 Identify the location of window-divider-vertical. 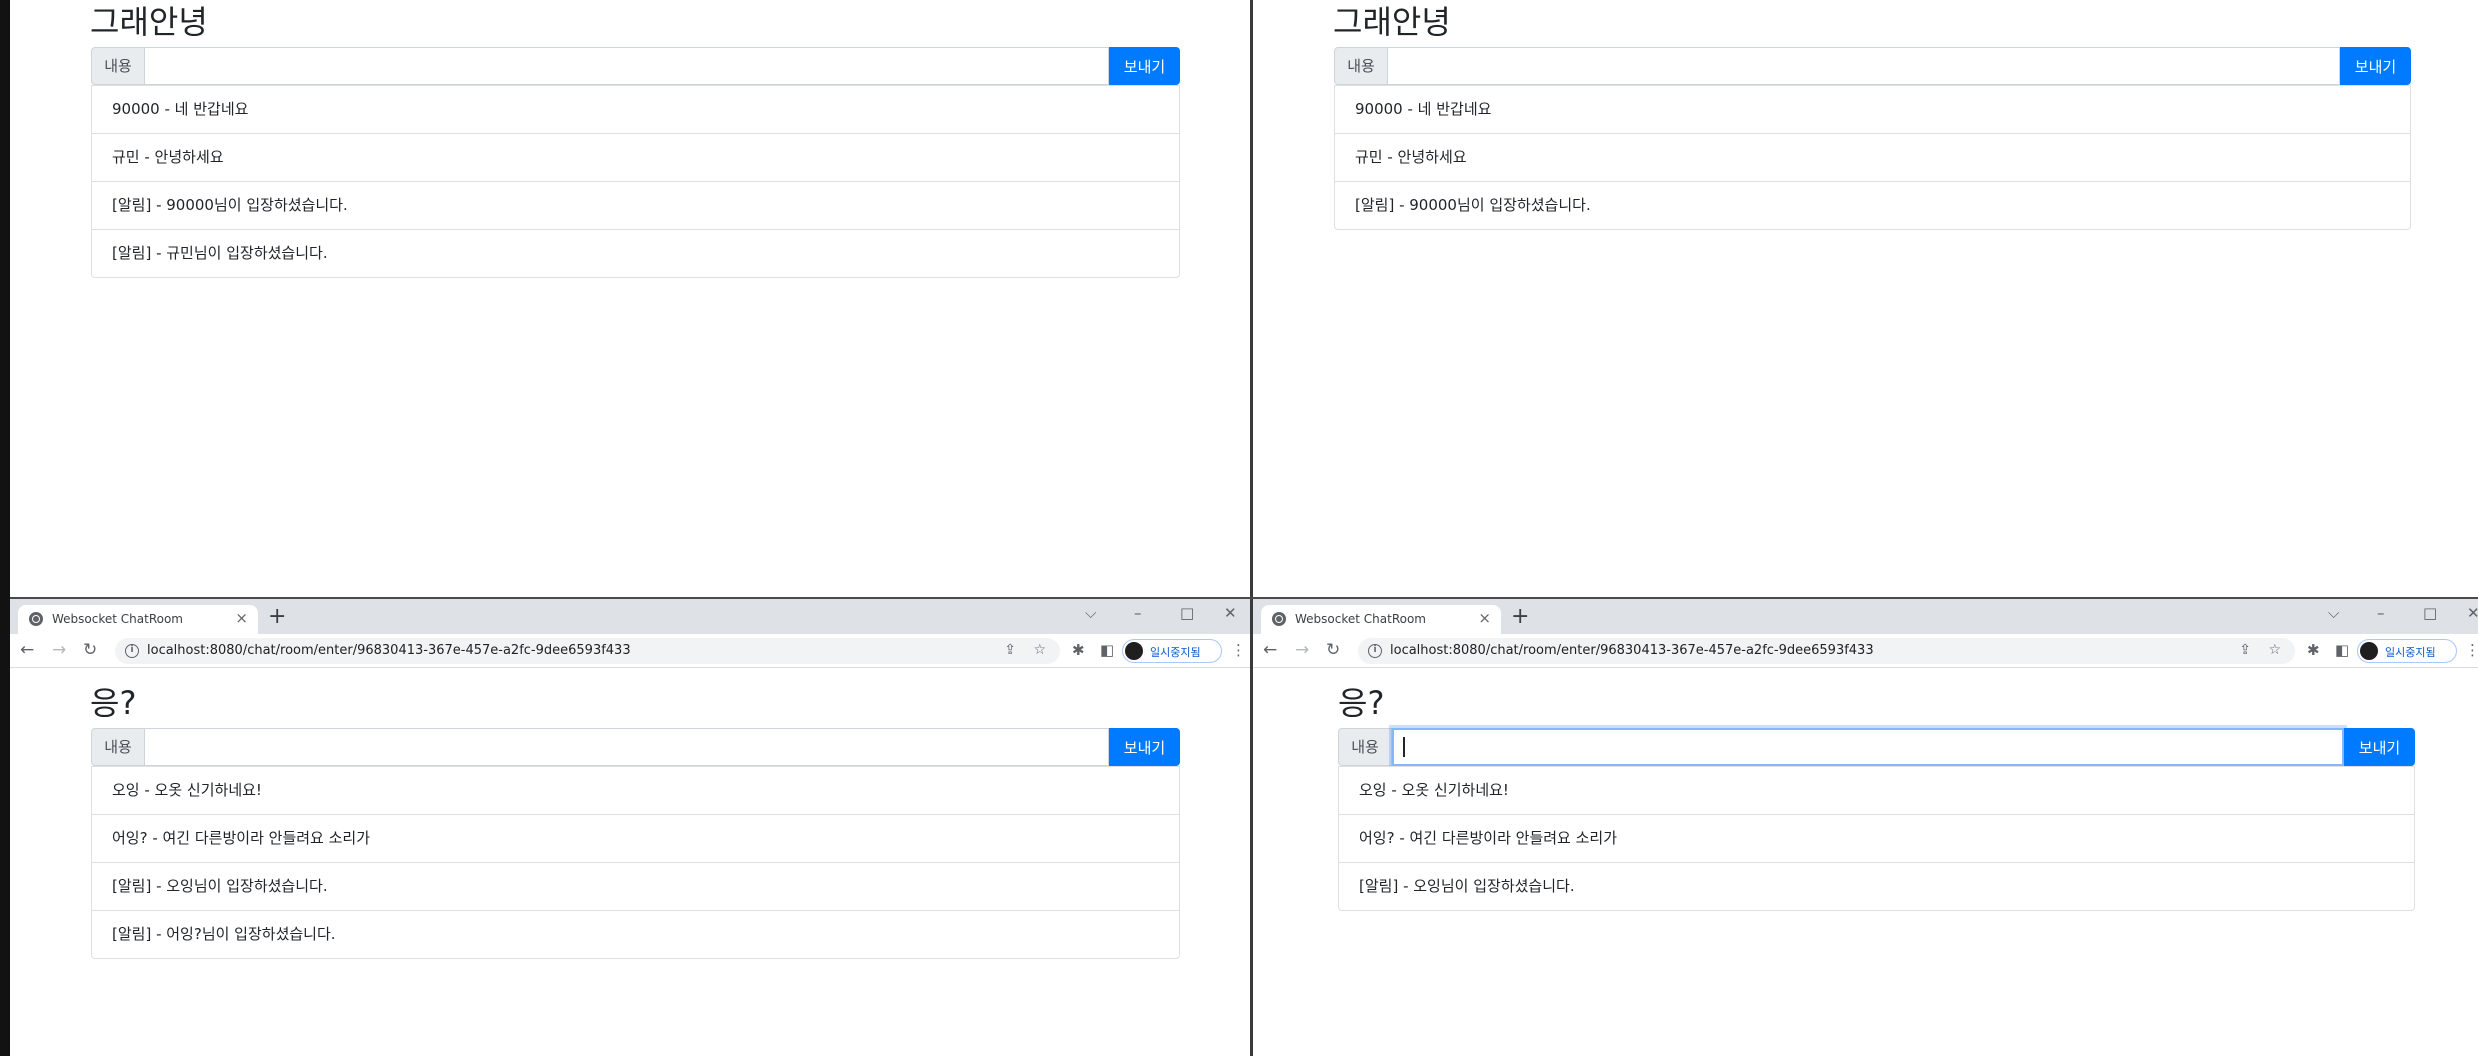
(1251, 528).